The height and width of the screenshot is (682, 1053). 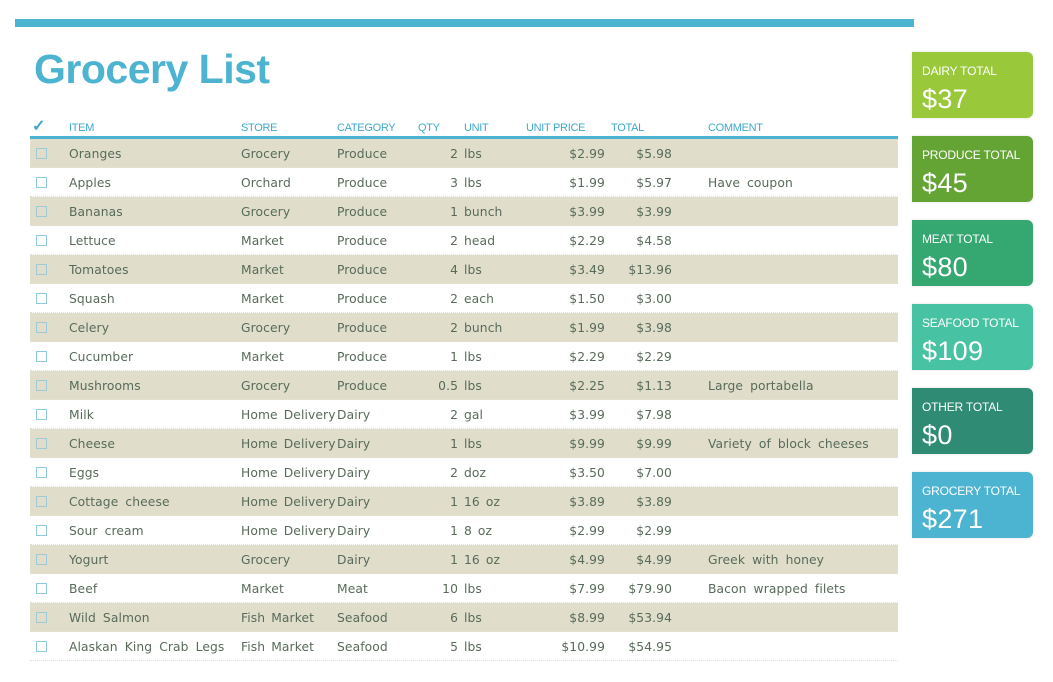 What do you see at coordinates (565, 589) in the screenshot?
I see `unit-price-cell: $7.99` at bounding box center [565, 589].